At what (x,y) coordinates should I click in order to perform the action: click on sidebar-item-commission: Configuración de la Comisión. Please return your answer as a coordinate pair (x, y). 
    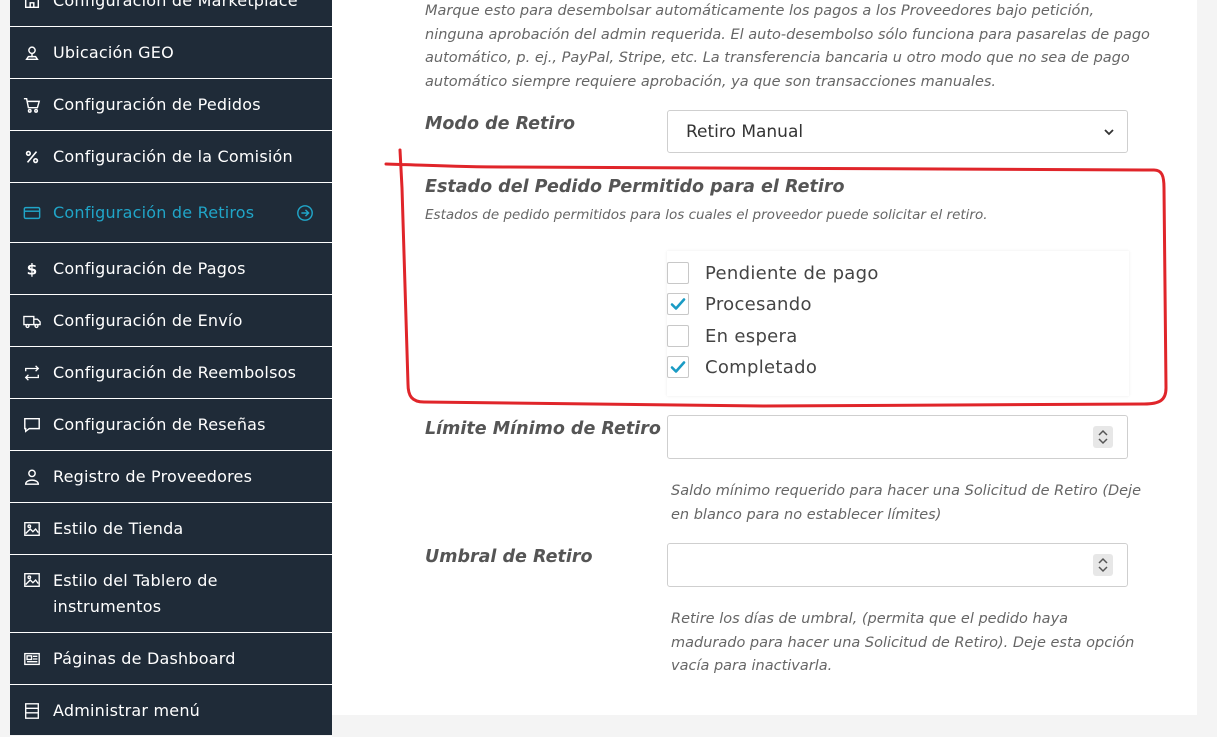
    Looking at the image, I should click on (171, 157).